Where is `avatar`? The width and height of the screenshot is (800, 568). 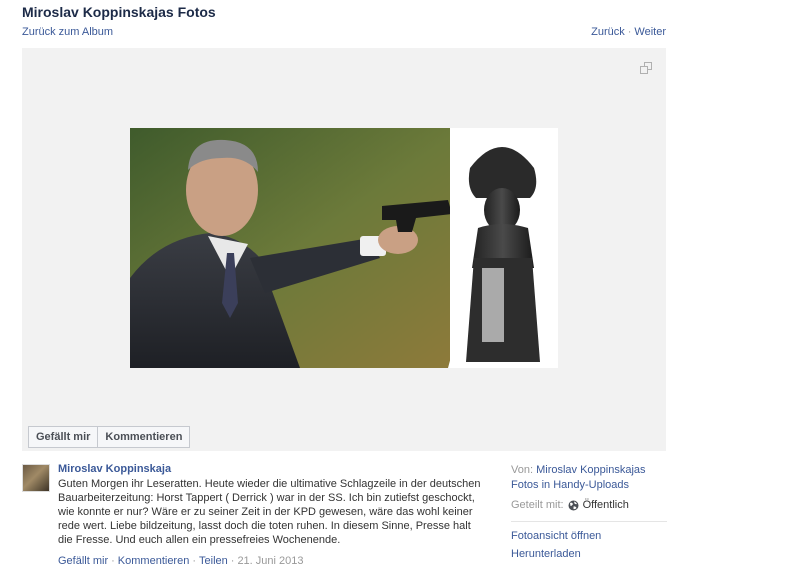 avatar is located at coordinates (36, 478).